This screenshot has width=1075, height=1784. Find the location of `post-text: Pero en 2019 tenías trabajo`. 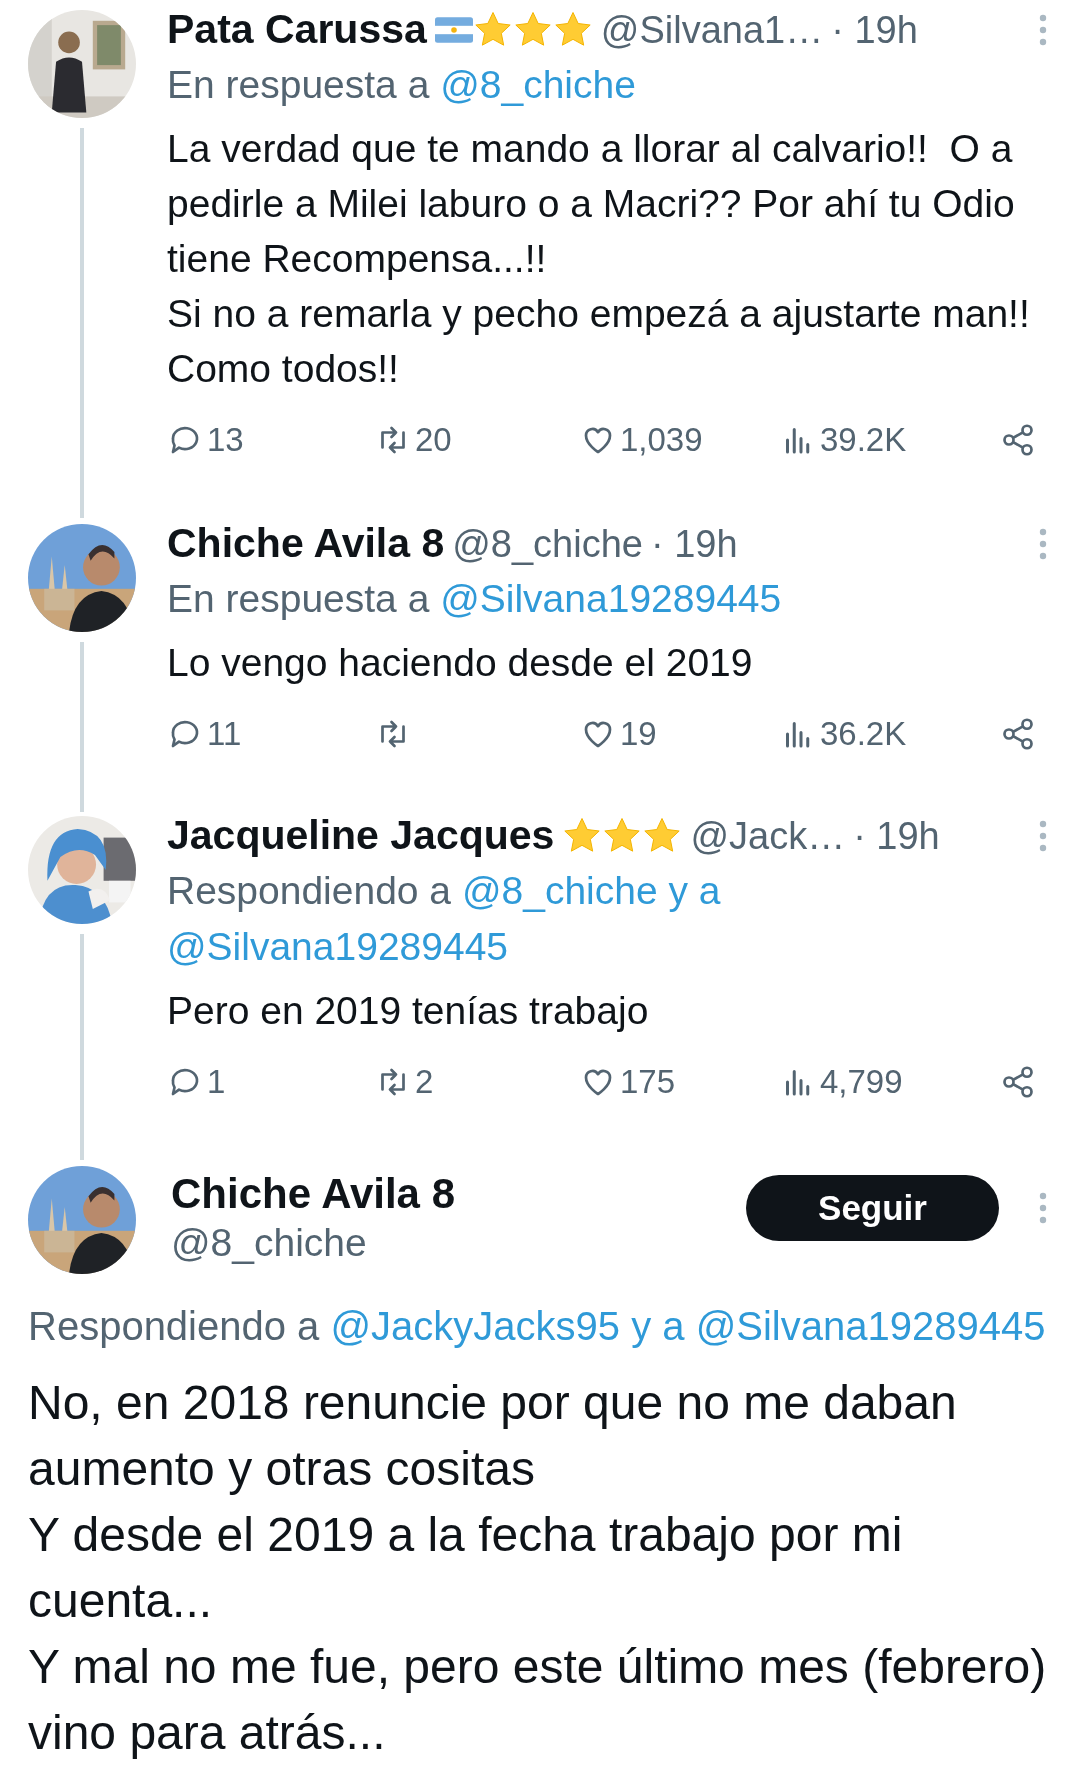

post-text: Pero en 2019 tenías trabajo is located at coordinates (408, 1011).